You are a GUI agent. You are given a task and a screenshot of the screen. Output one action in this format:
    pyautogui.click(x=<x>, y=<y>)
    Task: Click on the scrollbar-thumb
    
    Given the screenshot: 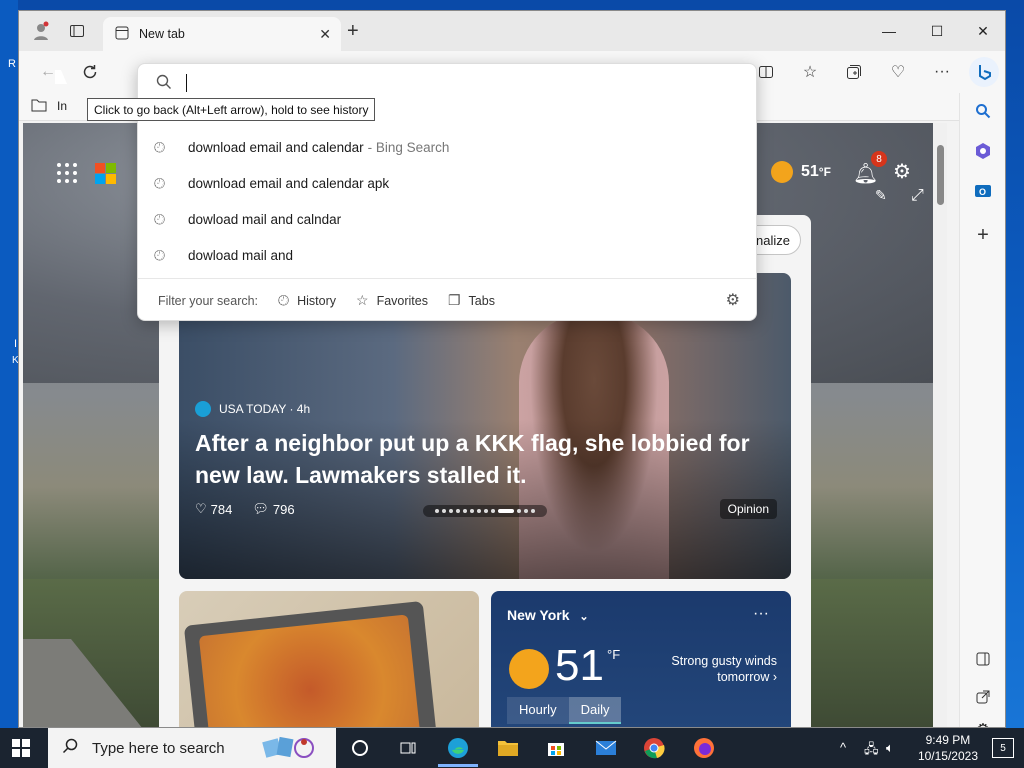 What is the action you would take?
    pyautogui.click(x=940, y=175)
    